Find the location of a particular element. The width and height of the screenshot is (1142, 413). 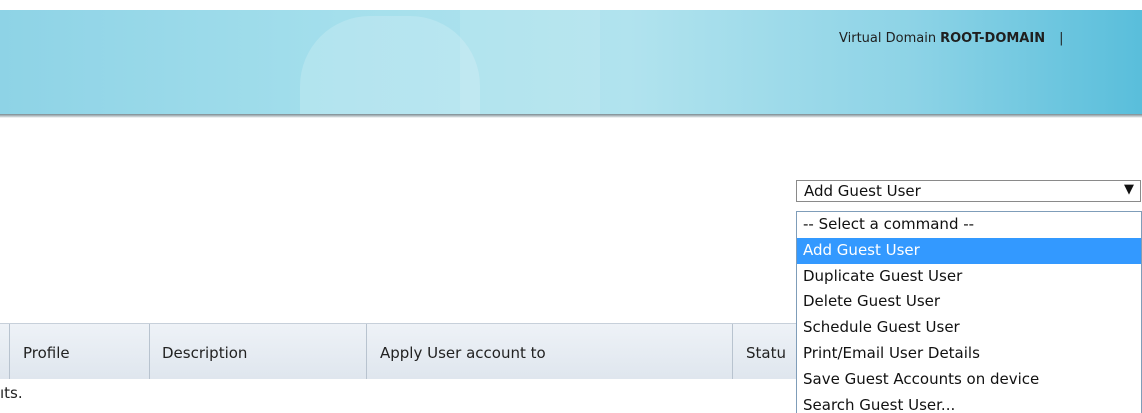

command-select: Add Guest User ▼ is located at coordinates (968, 191).